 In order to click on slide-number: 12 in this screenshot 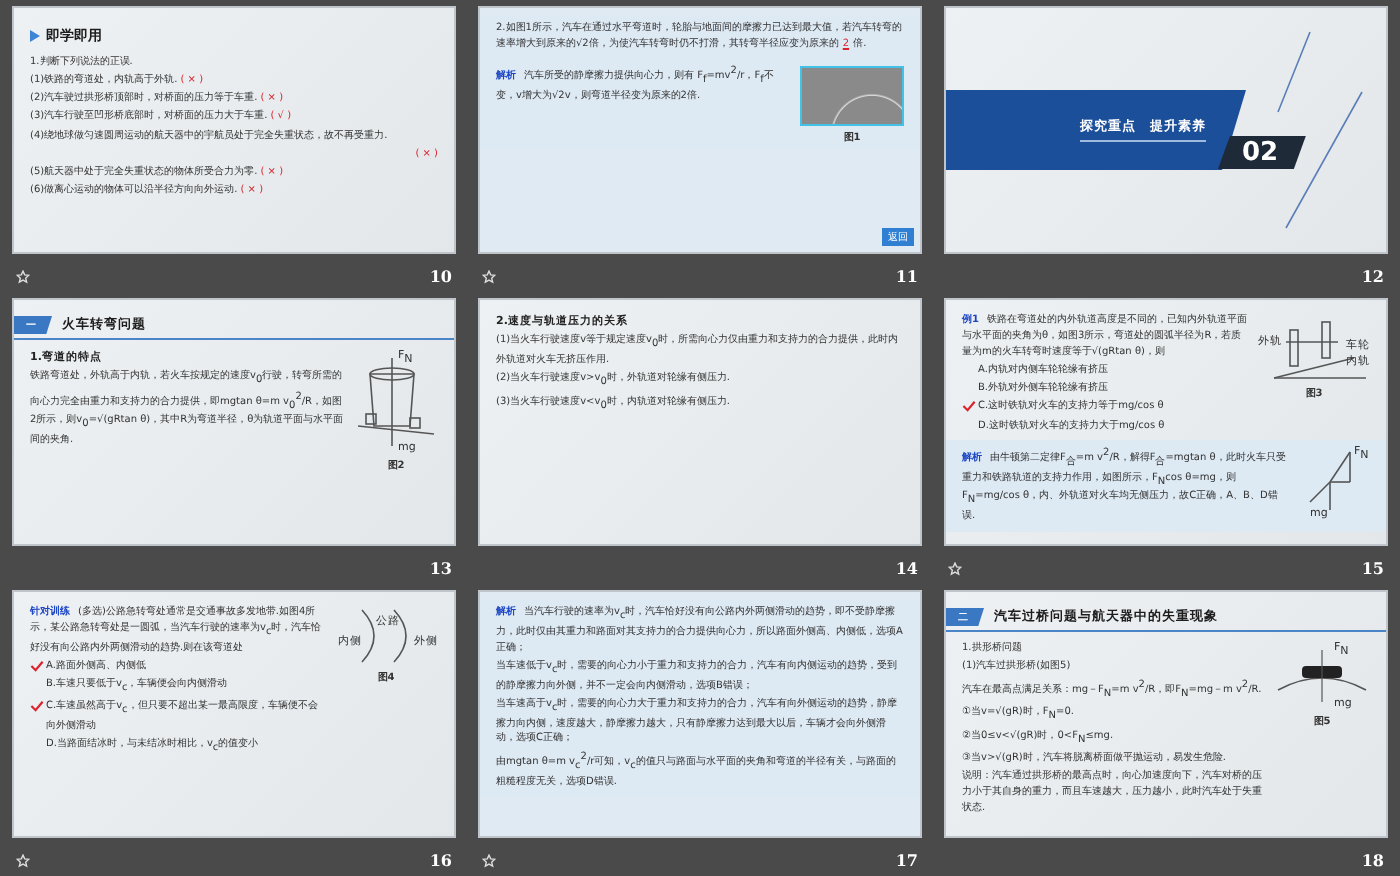, I will do `click(1372, 276)`.